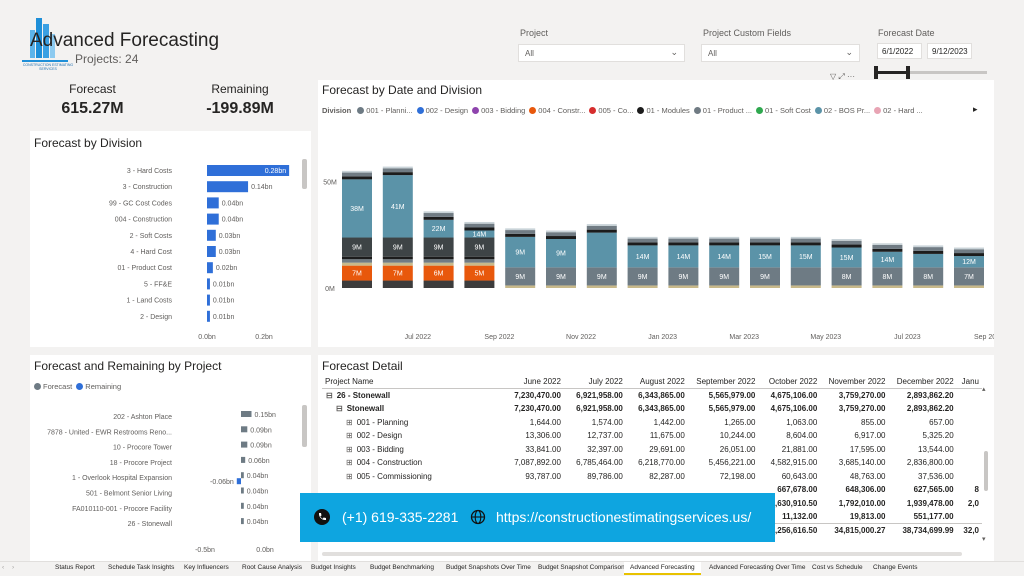 Image resolution: width=1024 pixels, height=576 pixels. I want to click on column-header: December 2022, so click(922, 382).